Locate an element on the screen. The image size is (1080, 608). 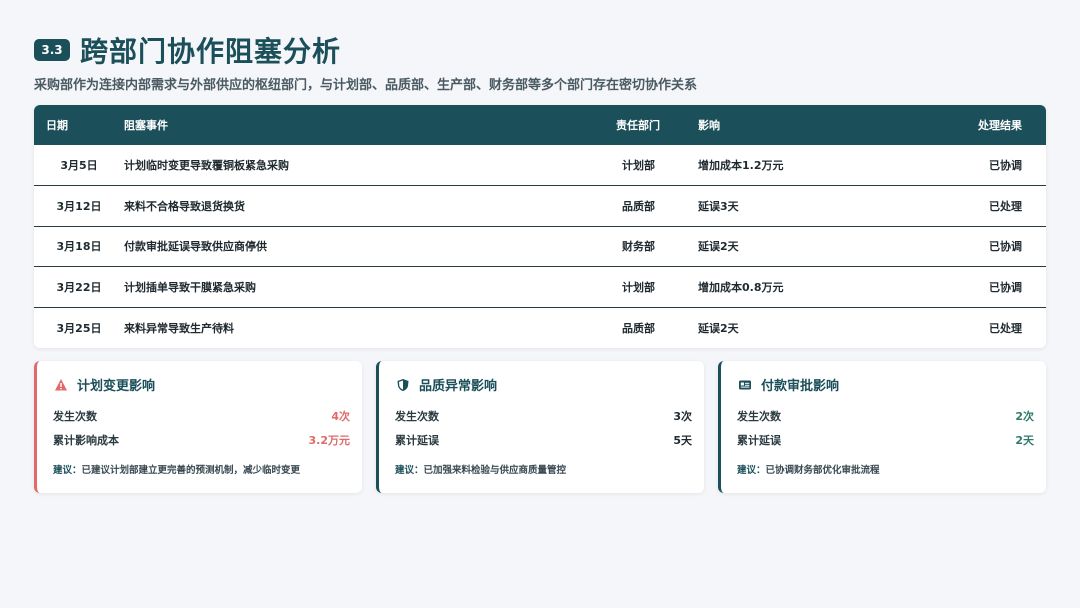
table-row: 3月22日 计划插单导致干膜紧急采购 计划部 增加成本0.8万元 已协调 is located at coordinates (540, 287).